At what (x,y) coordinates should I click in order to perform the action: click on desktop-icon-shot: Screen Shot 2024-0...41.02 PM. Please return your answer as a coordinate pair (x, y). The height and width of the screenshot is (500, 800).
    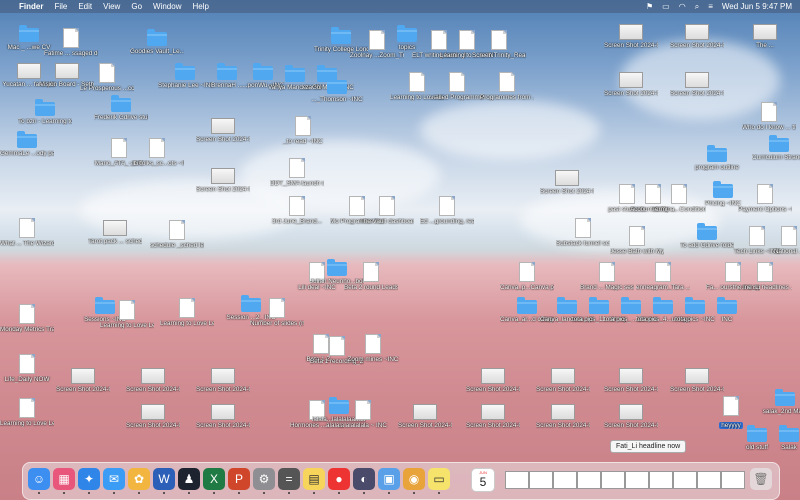
    Looking at the image, I should click on (223, 180).